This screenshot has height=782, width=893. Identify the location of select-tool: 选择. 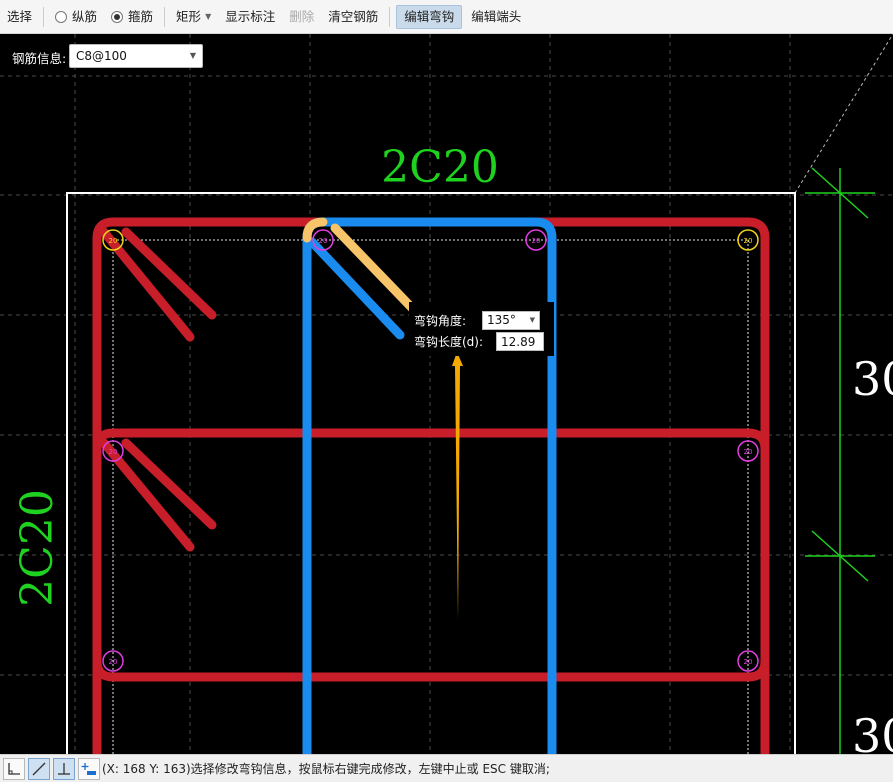
(19, 17).